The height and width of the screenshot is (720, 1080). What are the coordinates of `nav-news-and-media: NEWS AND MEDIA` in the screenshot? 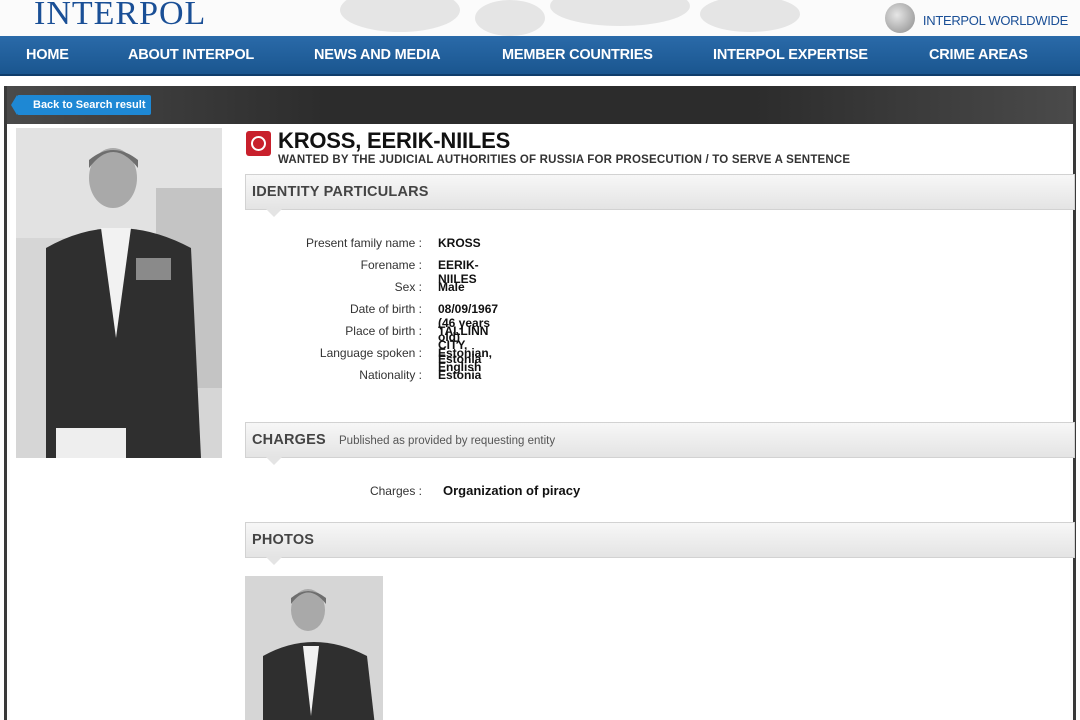 It's located at (377, 55).